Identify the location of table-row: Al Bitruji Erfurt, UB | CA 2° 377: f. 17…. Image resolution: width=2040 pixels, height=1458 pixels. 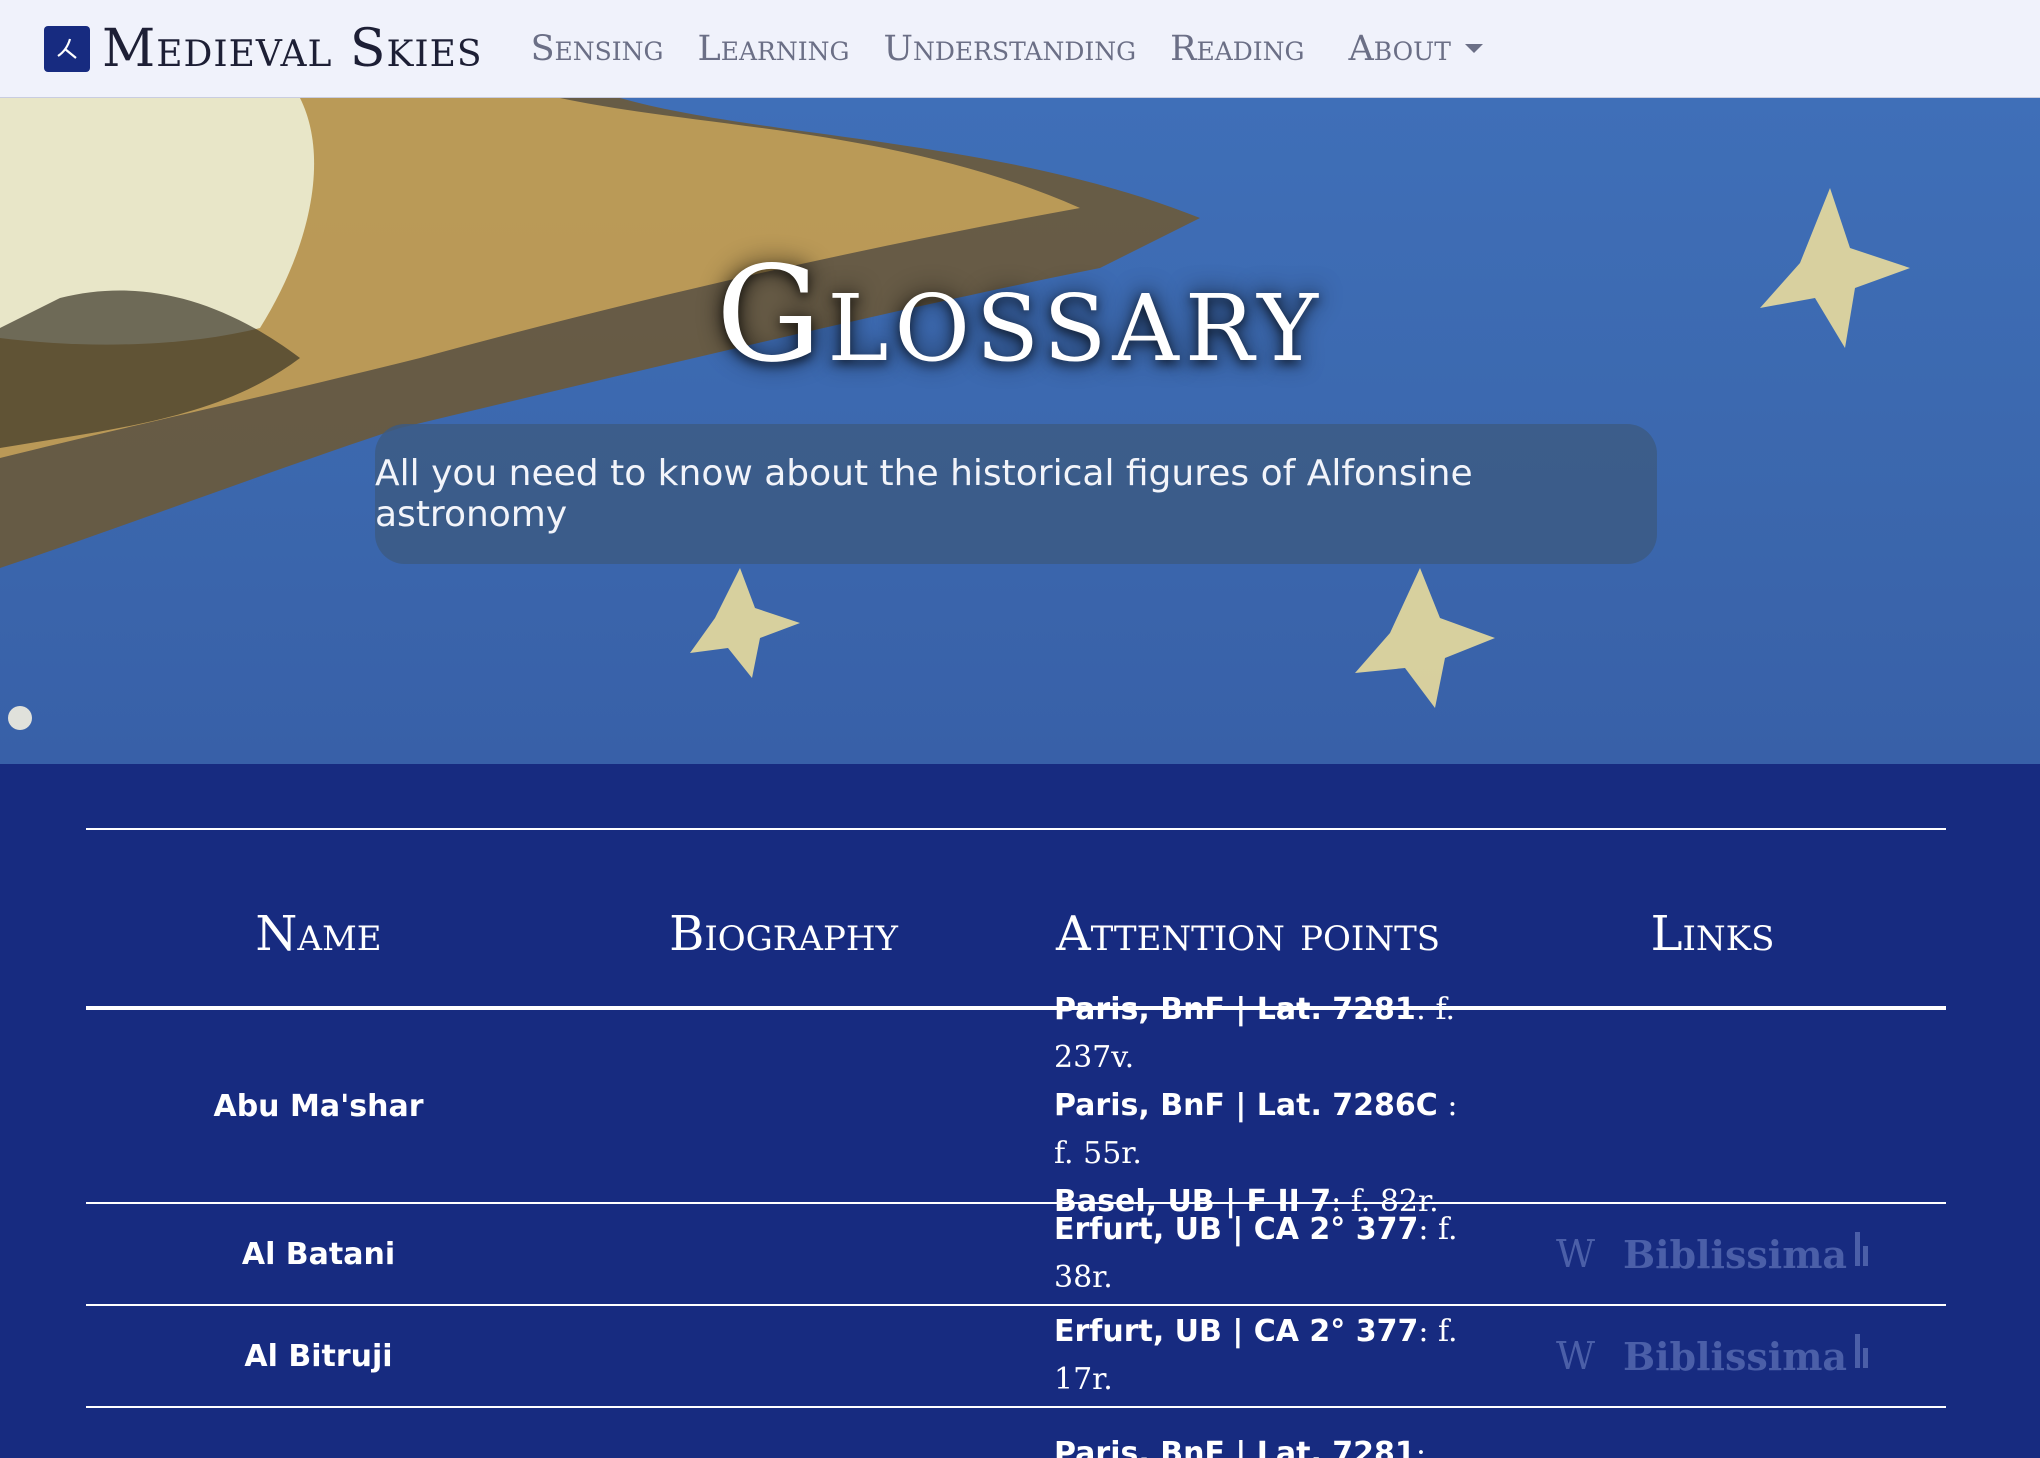
(1016, 1357).